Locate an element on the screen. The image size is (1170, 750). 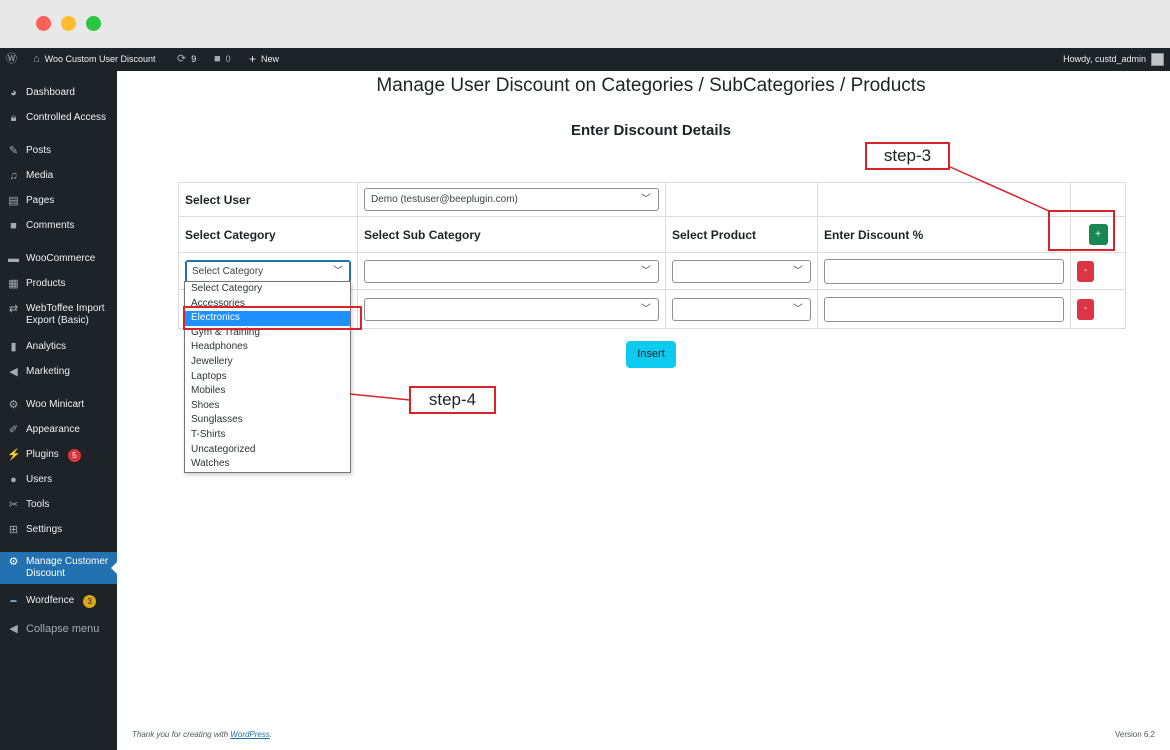
sidebar-item-label: Plugins is located at coordinates (42, 454).